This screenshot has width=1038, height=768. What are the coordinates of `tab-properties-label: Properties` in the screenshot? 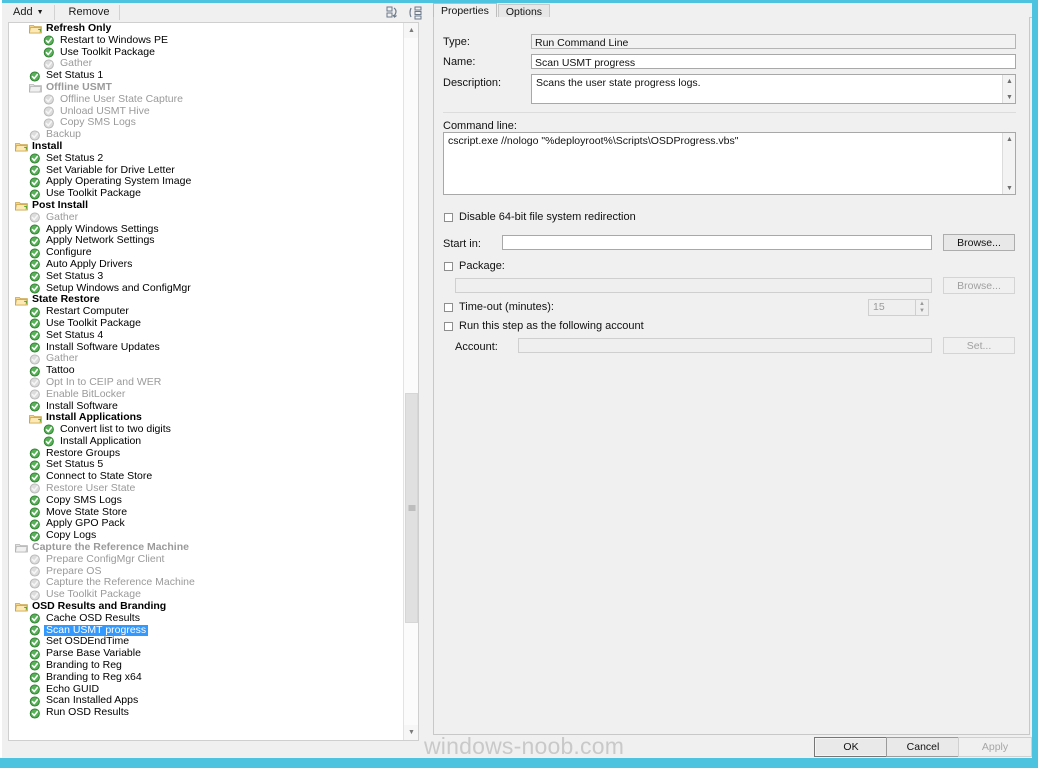 It's located at (465, 11).